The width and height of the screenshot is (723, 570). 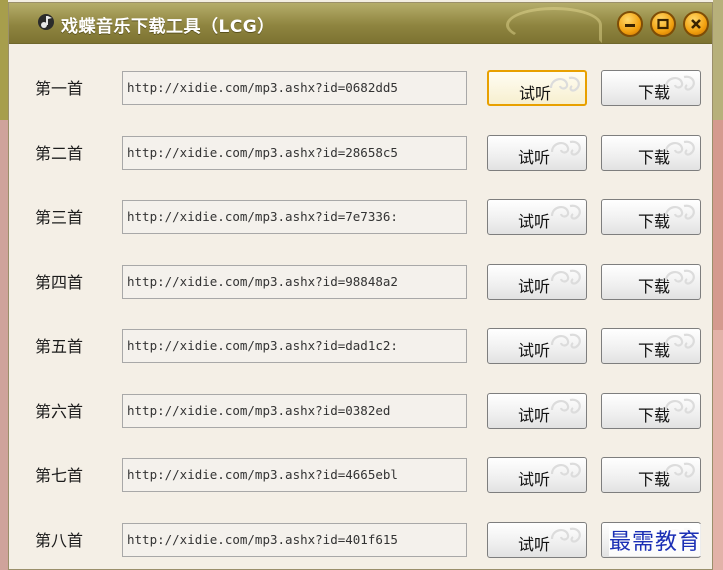 I want to click on close-icon, so click(x=696, y=24).